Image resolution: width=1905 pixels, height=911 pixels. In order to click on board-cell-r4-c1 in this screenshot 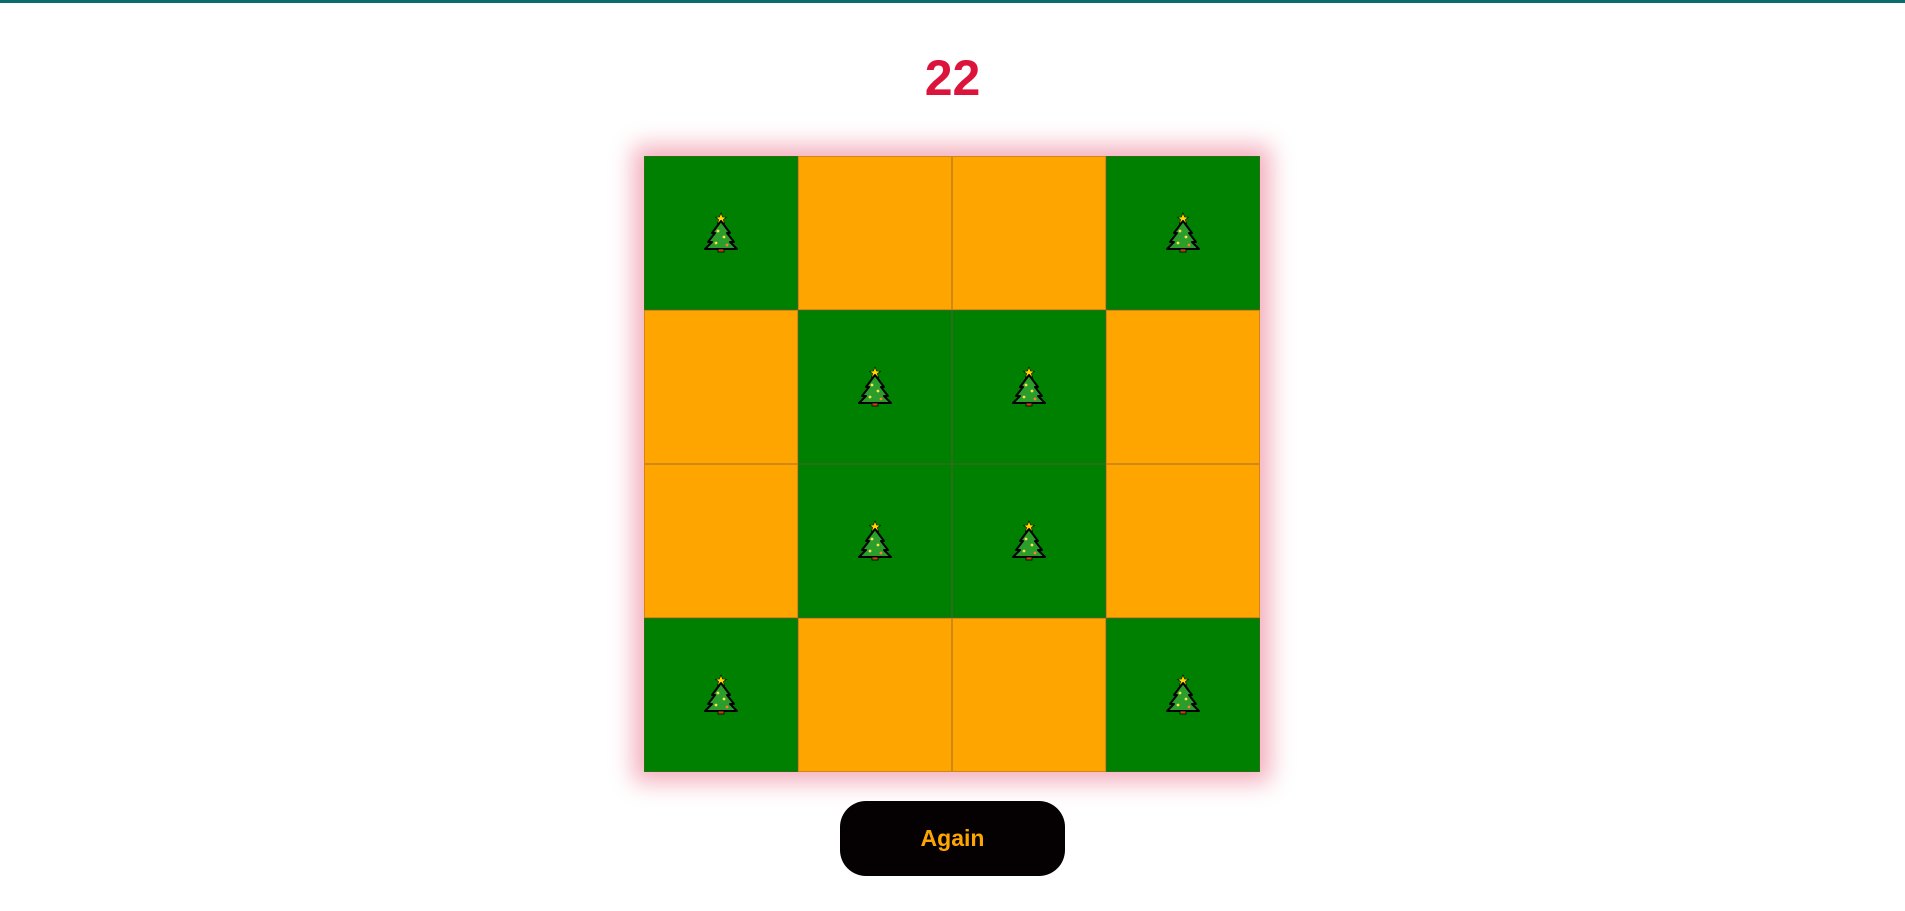, I will do `click(721, 695)`.